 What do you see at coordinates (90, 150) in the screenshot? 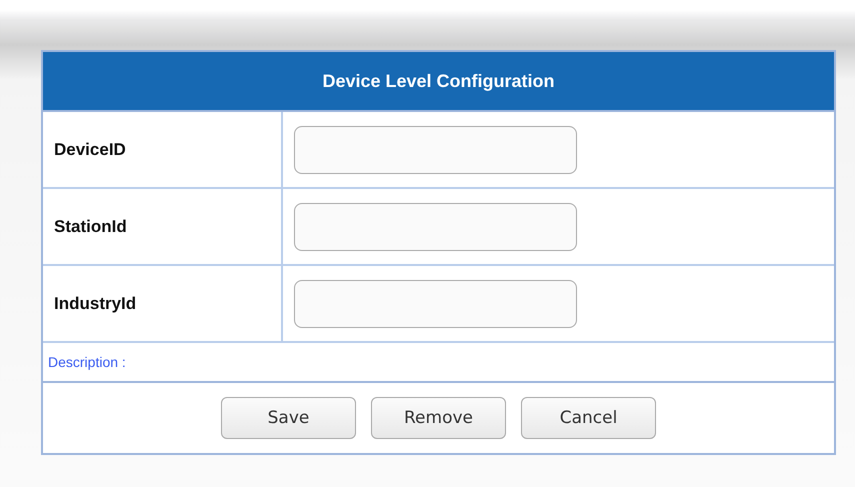
I see `field-label: DeviceID` at bounding box center [90, 150].